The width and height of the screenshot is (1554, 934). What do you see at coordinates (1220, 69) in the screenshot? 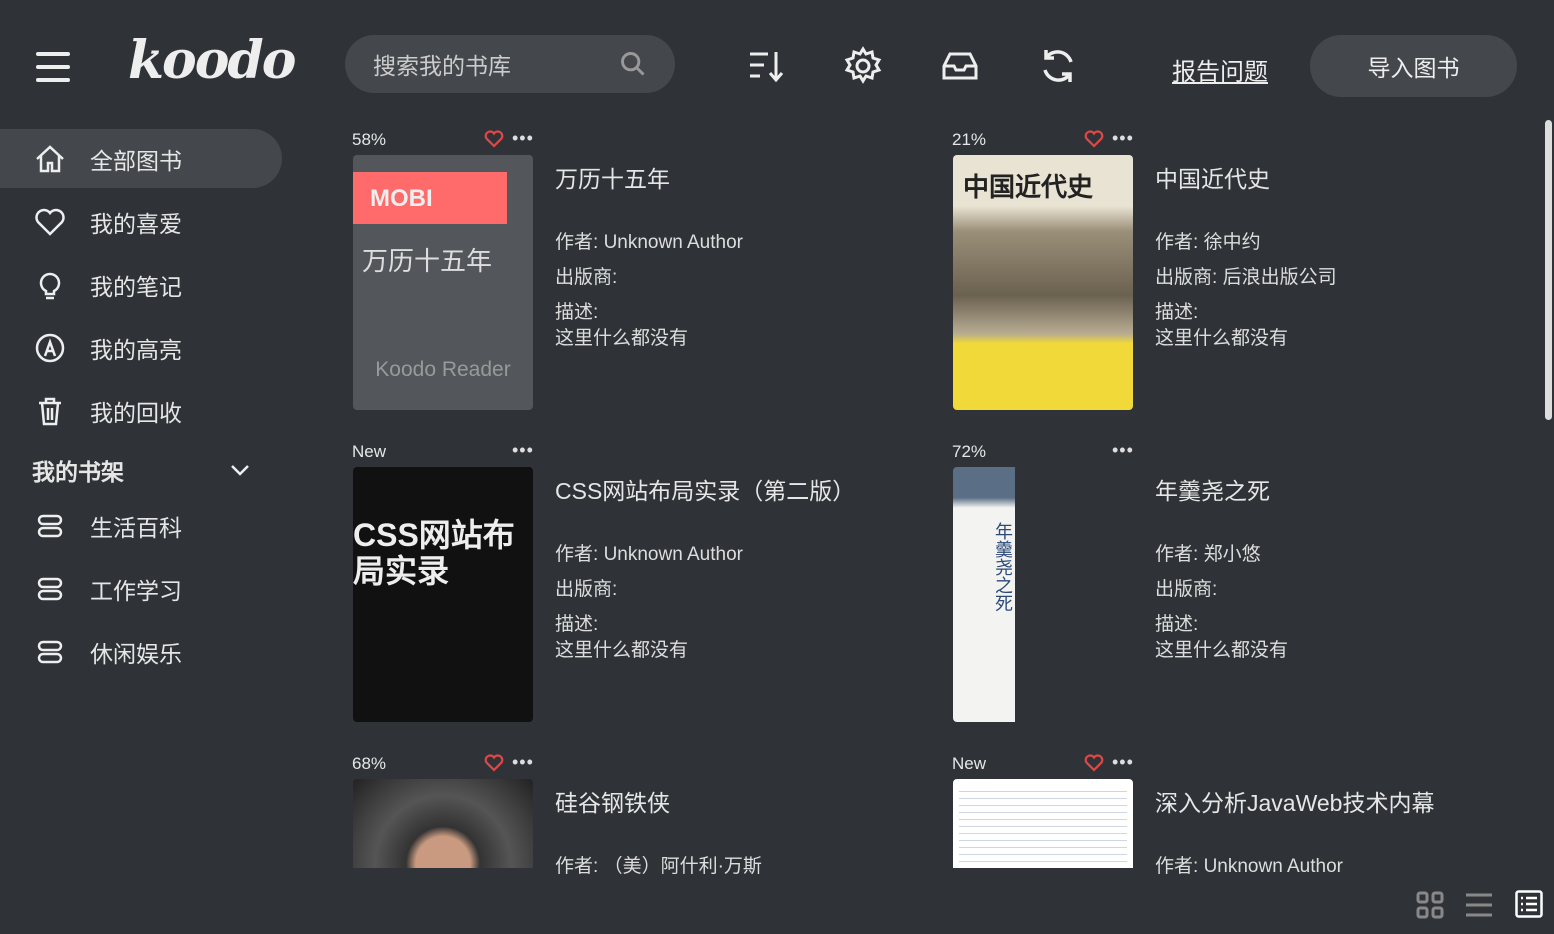
I see `report-issue-link: 报告问题` at bounding box center [1220, 69].